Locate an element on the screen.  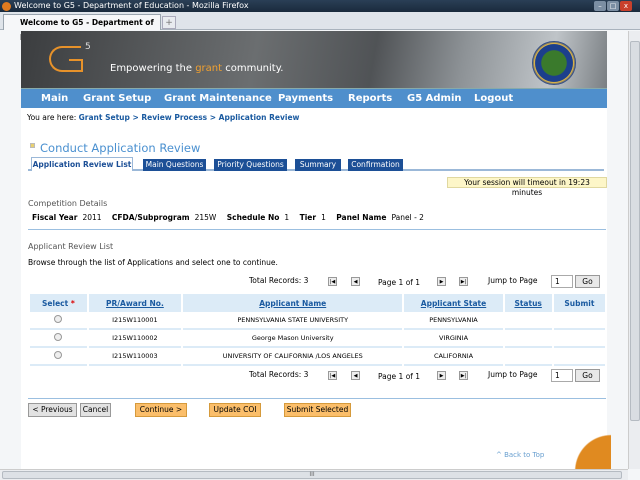
award-number: I215W110003 is located at coordinates (135, 357).